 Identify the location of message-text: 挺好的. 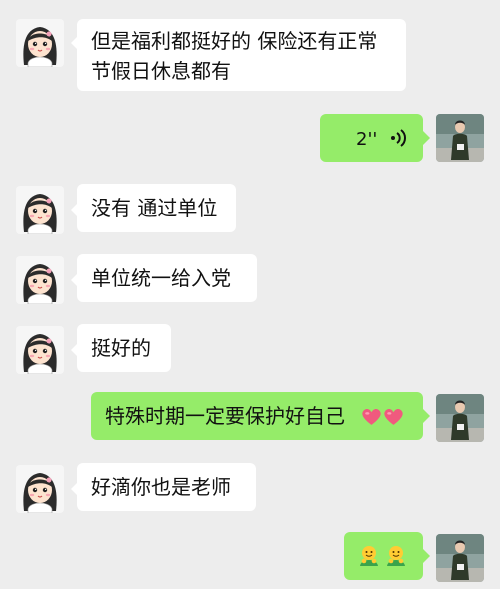
(121, 348).